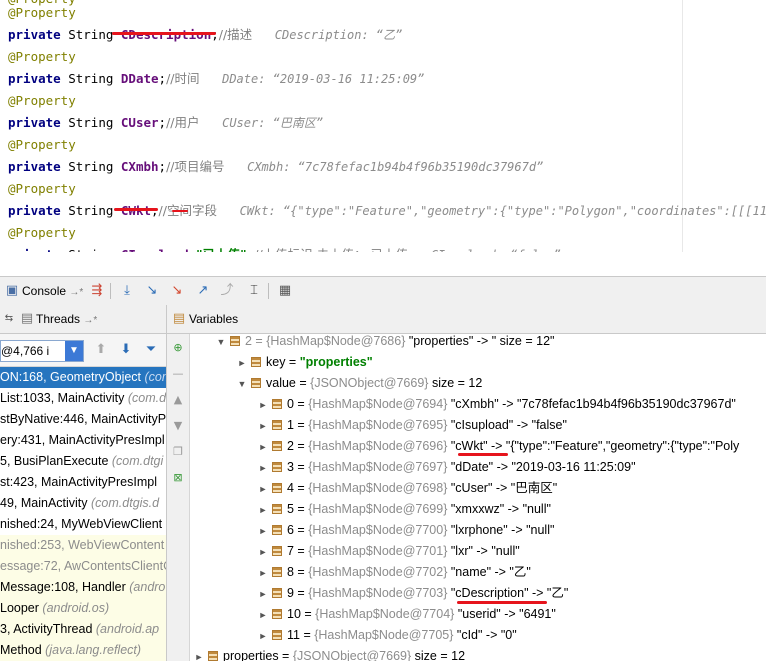 The height and width of the screenshot is (661, 766). I want to click on evaluate-expression-icon: ▦, so click(285, 291).